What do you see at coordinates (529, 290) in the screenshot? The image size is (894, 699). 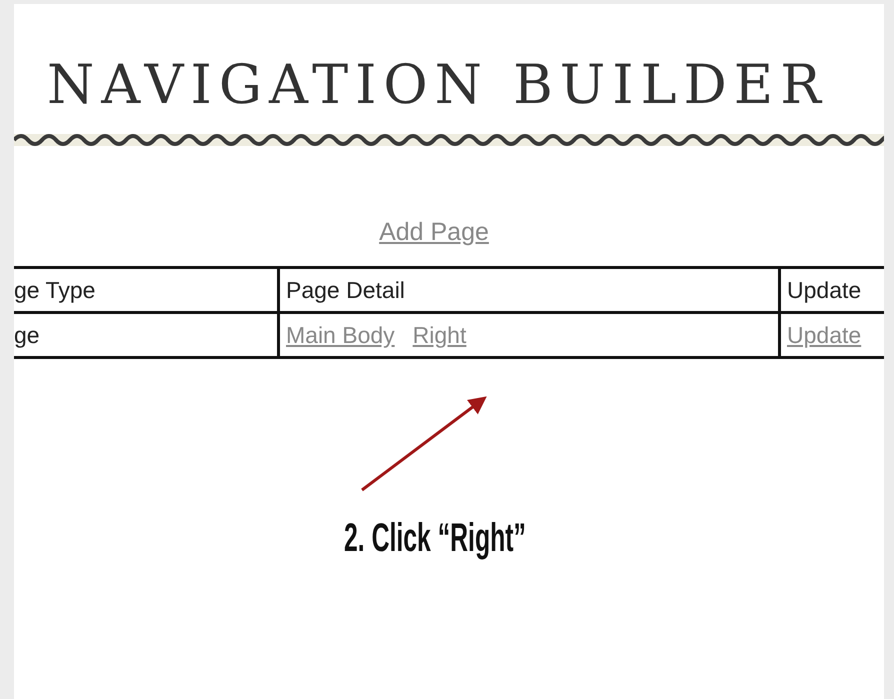 I see `column-header: Page Detail` at bounding box center [529, 290].